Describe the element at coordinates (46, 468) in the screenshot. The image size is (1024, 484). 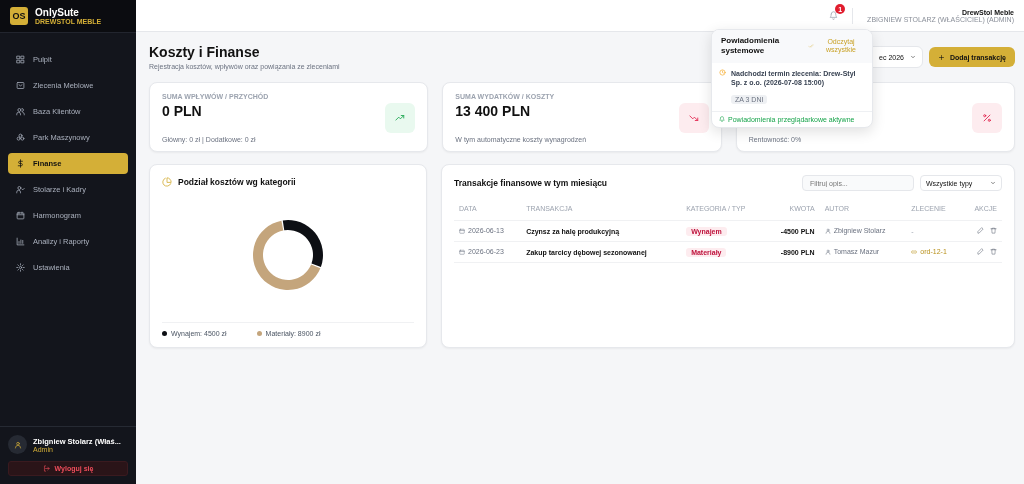
I see `logout-icon` at that location.